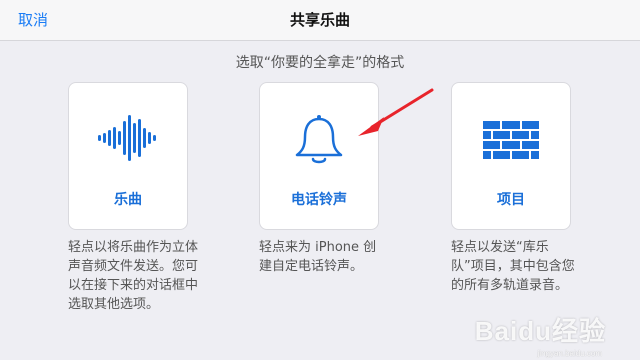 The width and height of the screenshot is (640, 360). Describe the element at coordinates (569, 353) in the screenshot. I see `baidu-watermark-url: jingyan.baidu.com` at that location.